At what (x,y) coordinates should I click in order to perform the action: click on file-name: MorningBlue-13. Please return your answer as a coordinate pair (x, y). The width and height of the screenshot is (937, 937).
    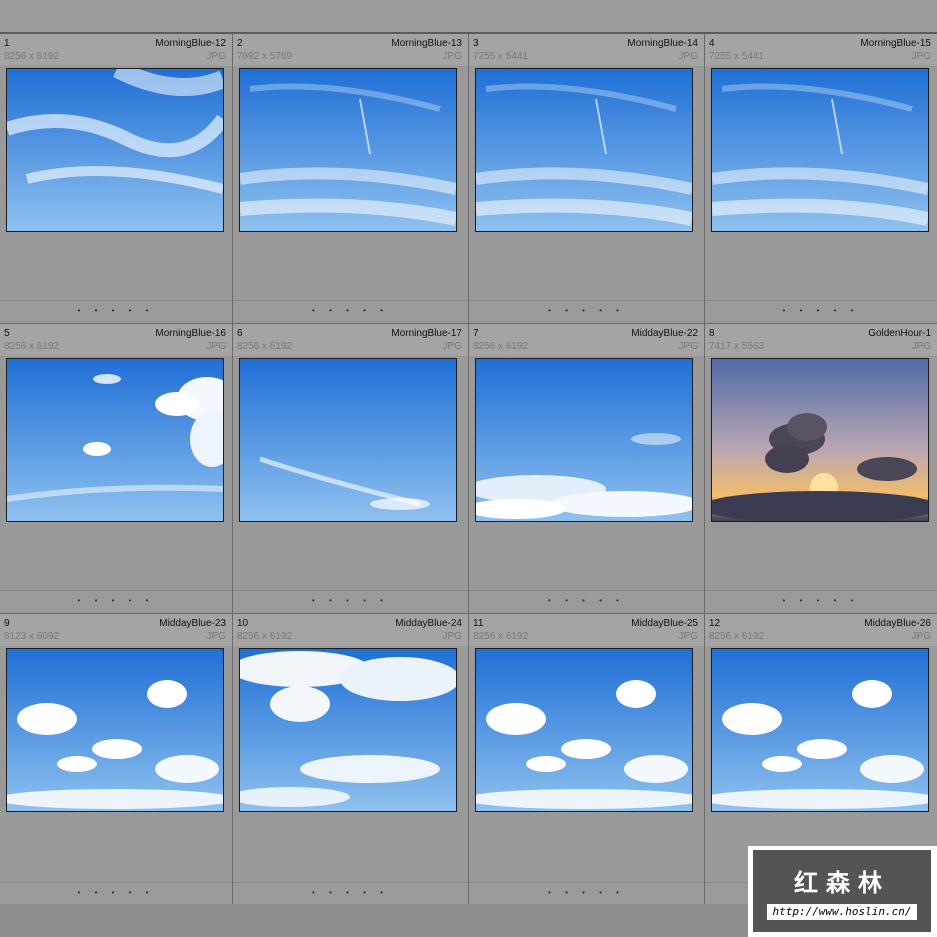
    Looking at the image, I should click on (426, 43).